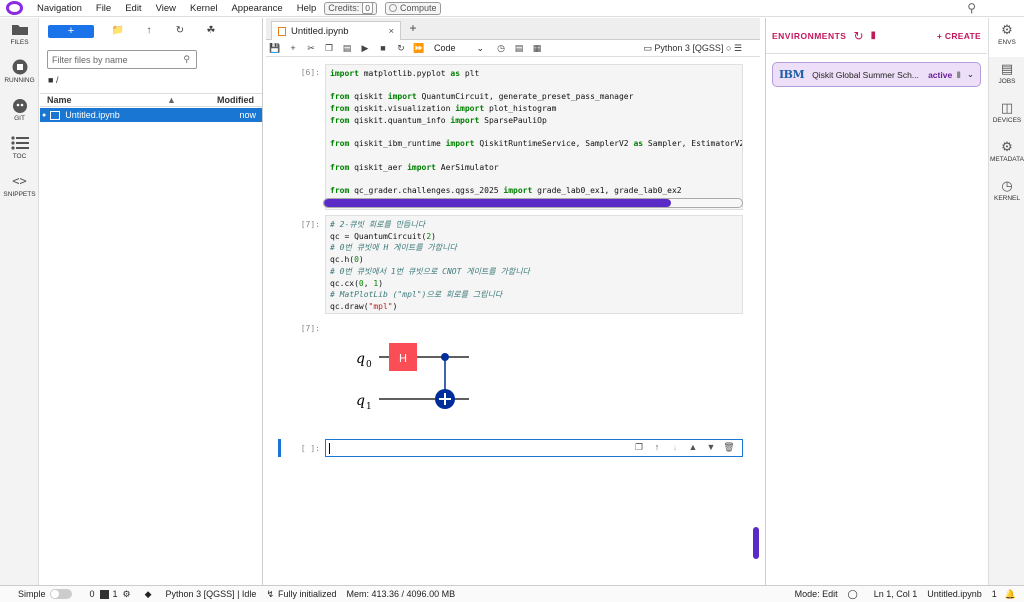 This screenshot has width=1024, height=602. What do you see at coordinates (1006, 154) in the screenshot?
I see `rightbar-metadata: ⚙ METADATA` at bounding box center [1006, 154].